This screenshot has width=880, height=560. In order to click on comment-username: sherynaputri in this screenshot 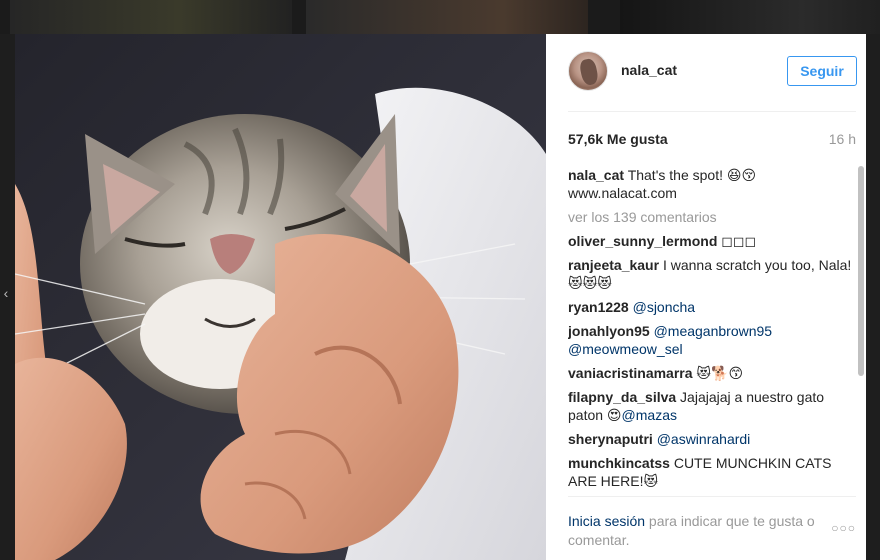, I will do `click(610, 439)`.